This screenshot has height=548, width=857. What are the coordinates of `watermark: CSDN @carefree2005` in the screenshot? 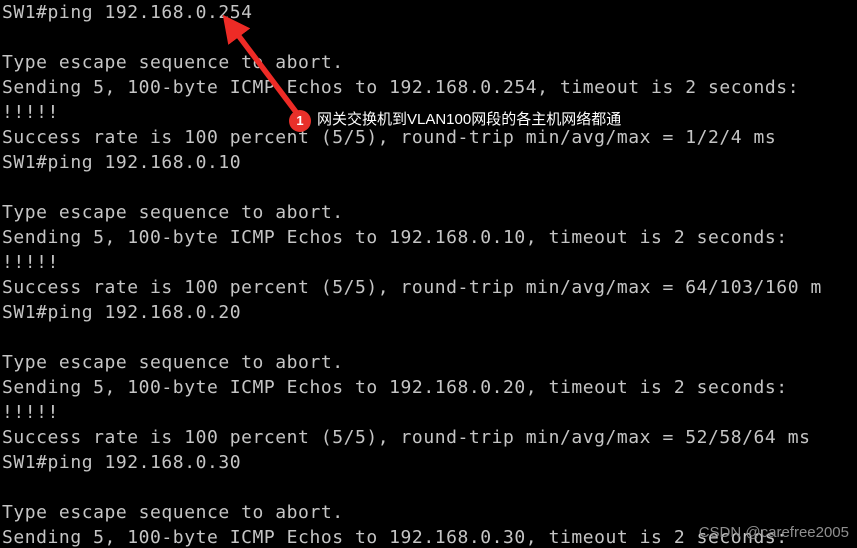 It's located at (773, 532).